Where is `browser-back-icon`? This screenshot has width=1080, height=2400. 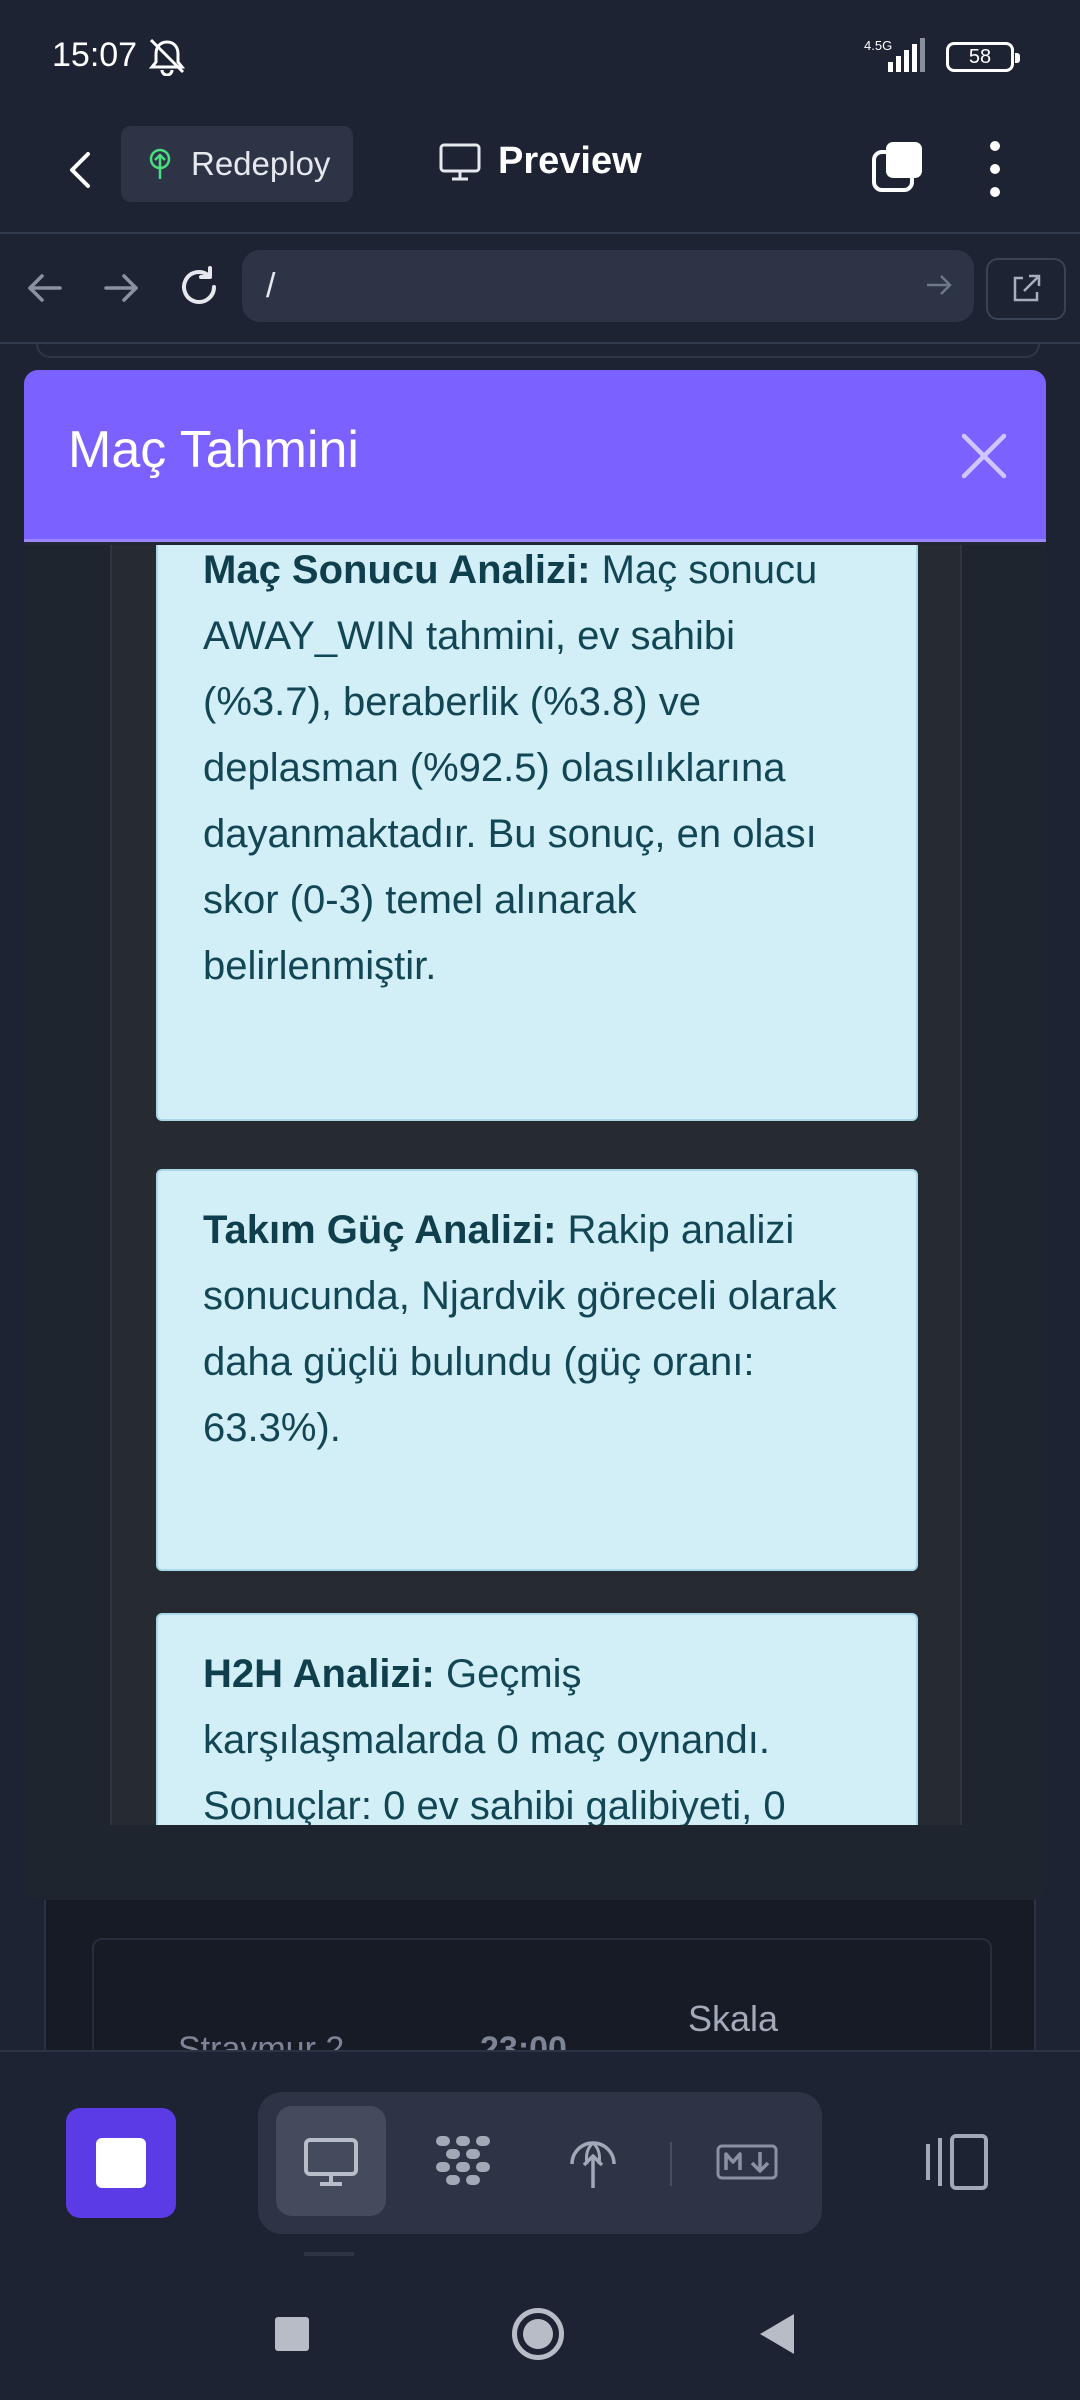
browser-back-icon is located at coordinates (44, 288).